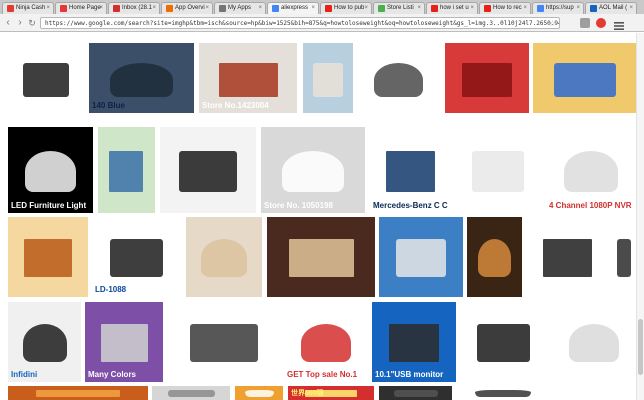  I want to click on image-caption: 4 Channel 1080P NVR, so click(590, 205).